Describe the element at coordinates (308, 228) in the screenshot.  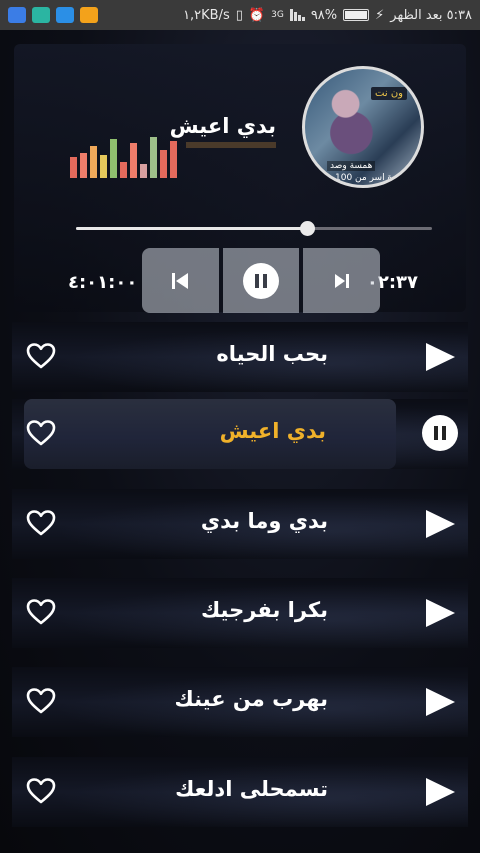
I see `seek-thumb` at that location.